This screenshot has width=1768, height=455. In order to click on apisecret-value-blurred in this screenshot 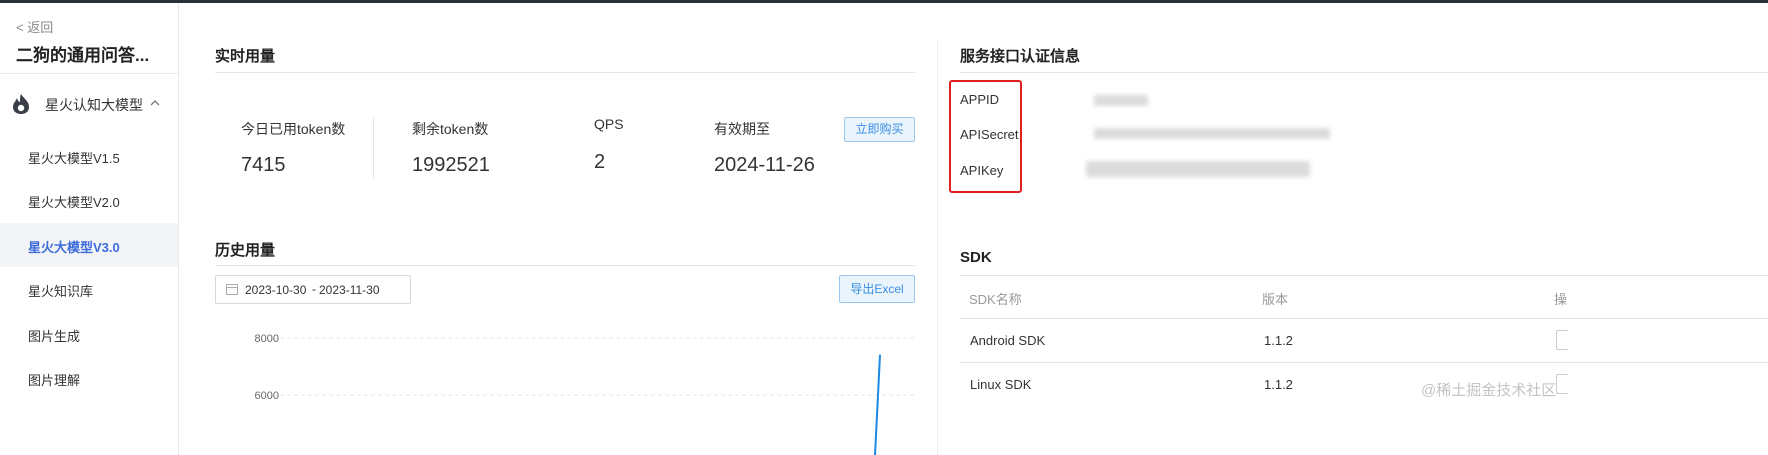, I will do `click(1212, 133)`.